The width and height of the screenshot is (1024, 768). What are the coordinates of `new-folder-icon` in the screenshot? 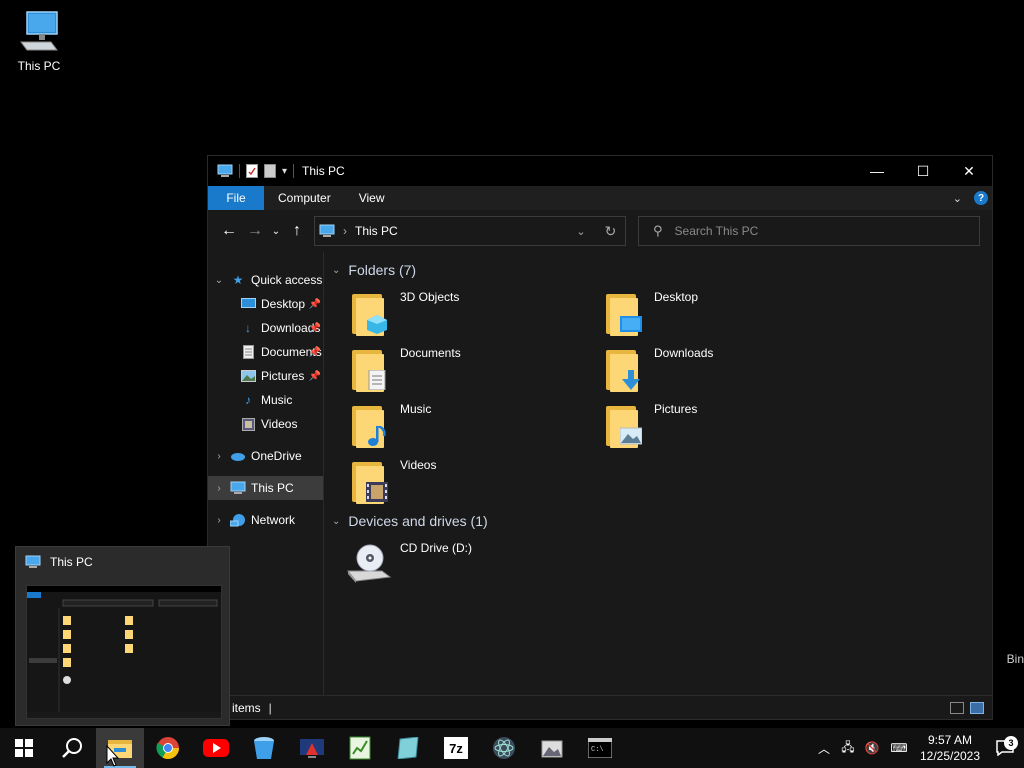 It's located at (270, 171).